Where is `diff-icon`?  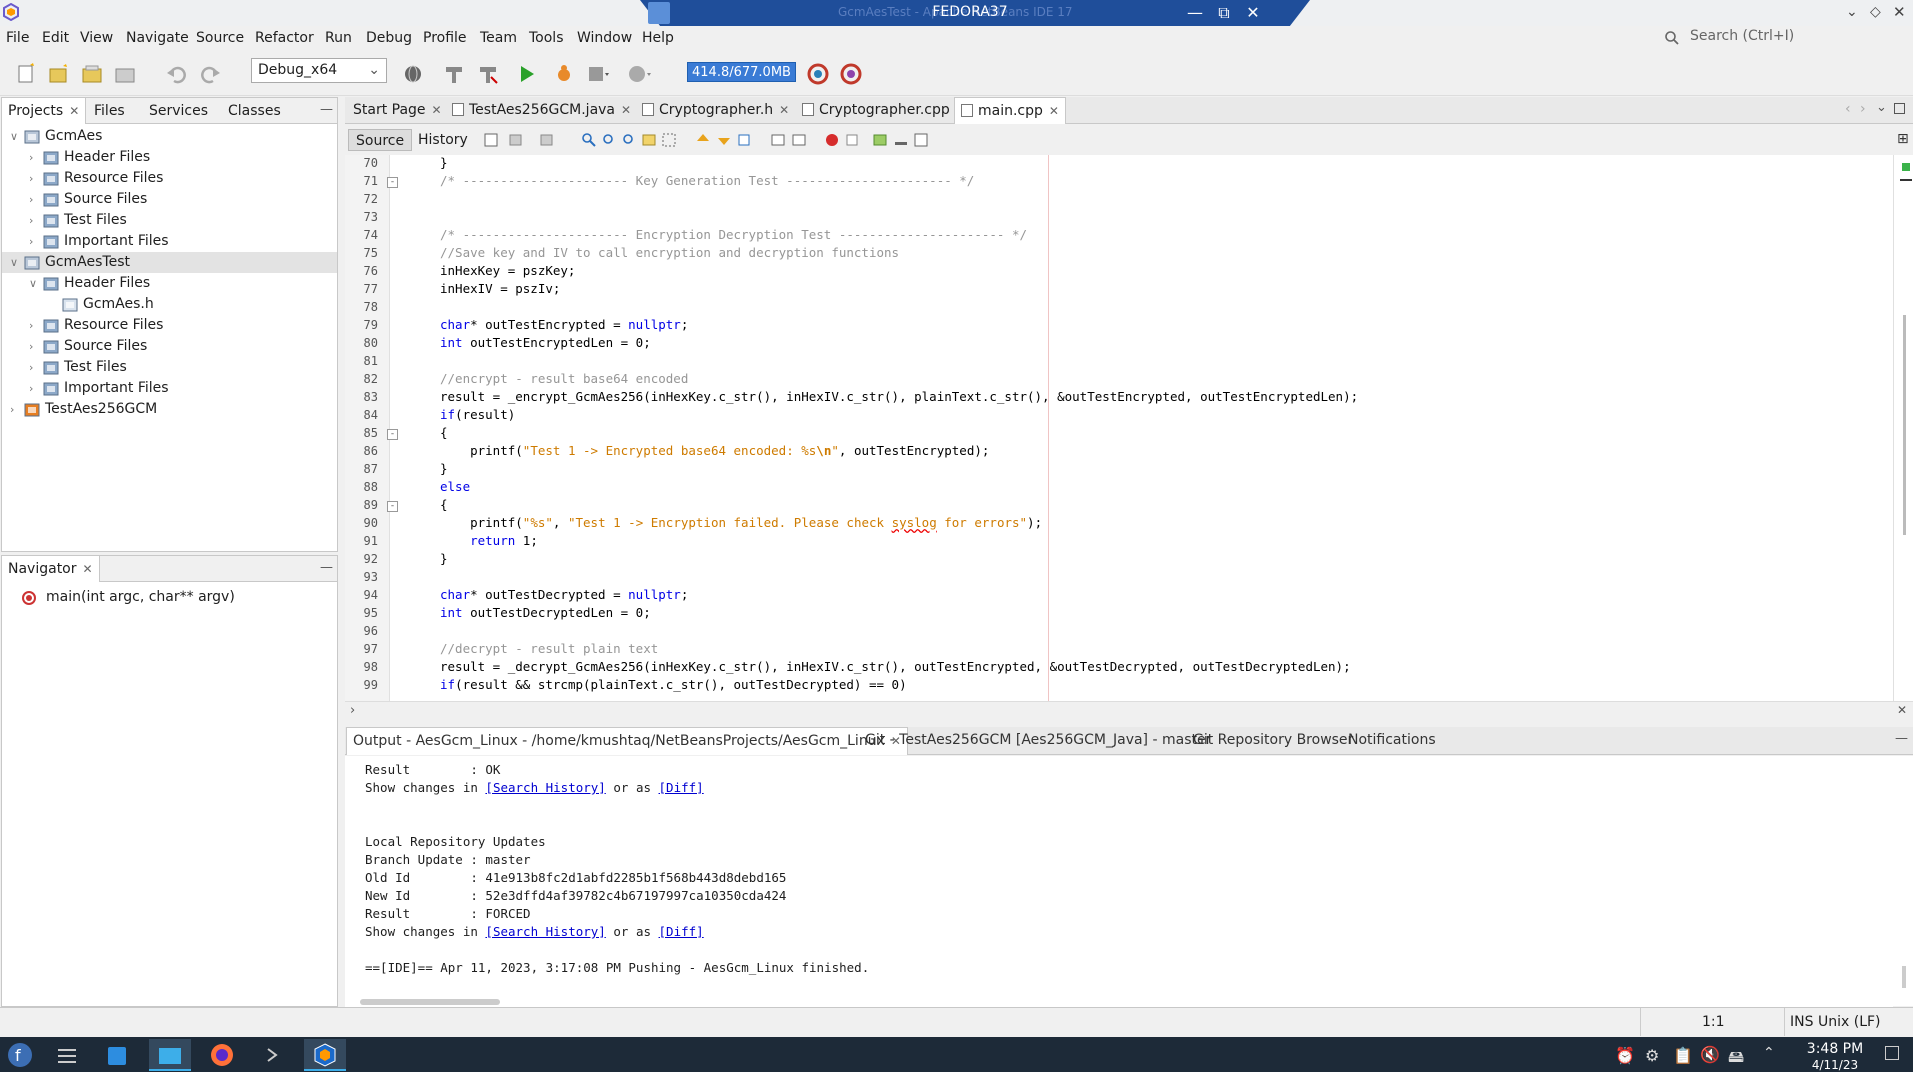
diff-icon is located at coordinates (921, 140).